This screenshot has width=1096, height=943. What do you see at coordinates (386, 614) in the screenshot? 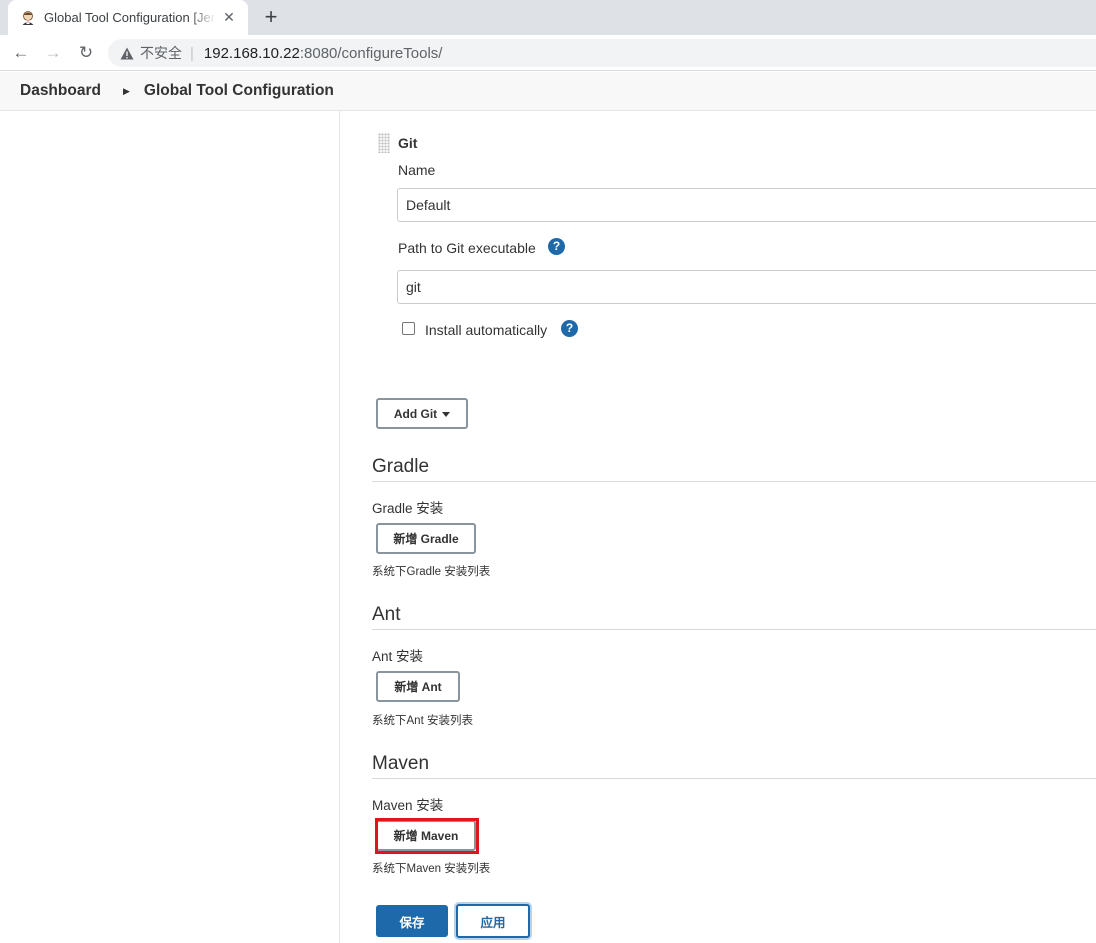
I see `ant-section-title: Ant` at bounding box center [386, 614].